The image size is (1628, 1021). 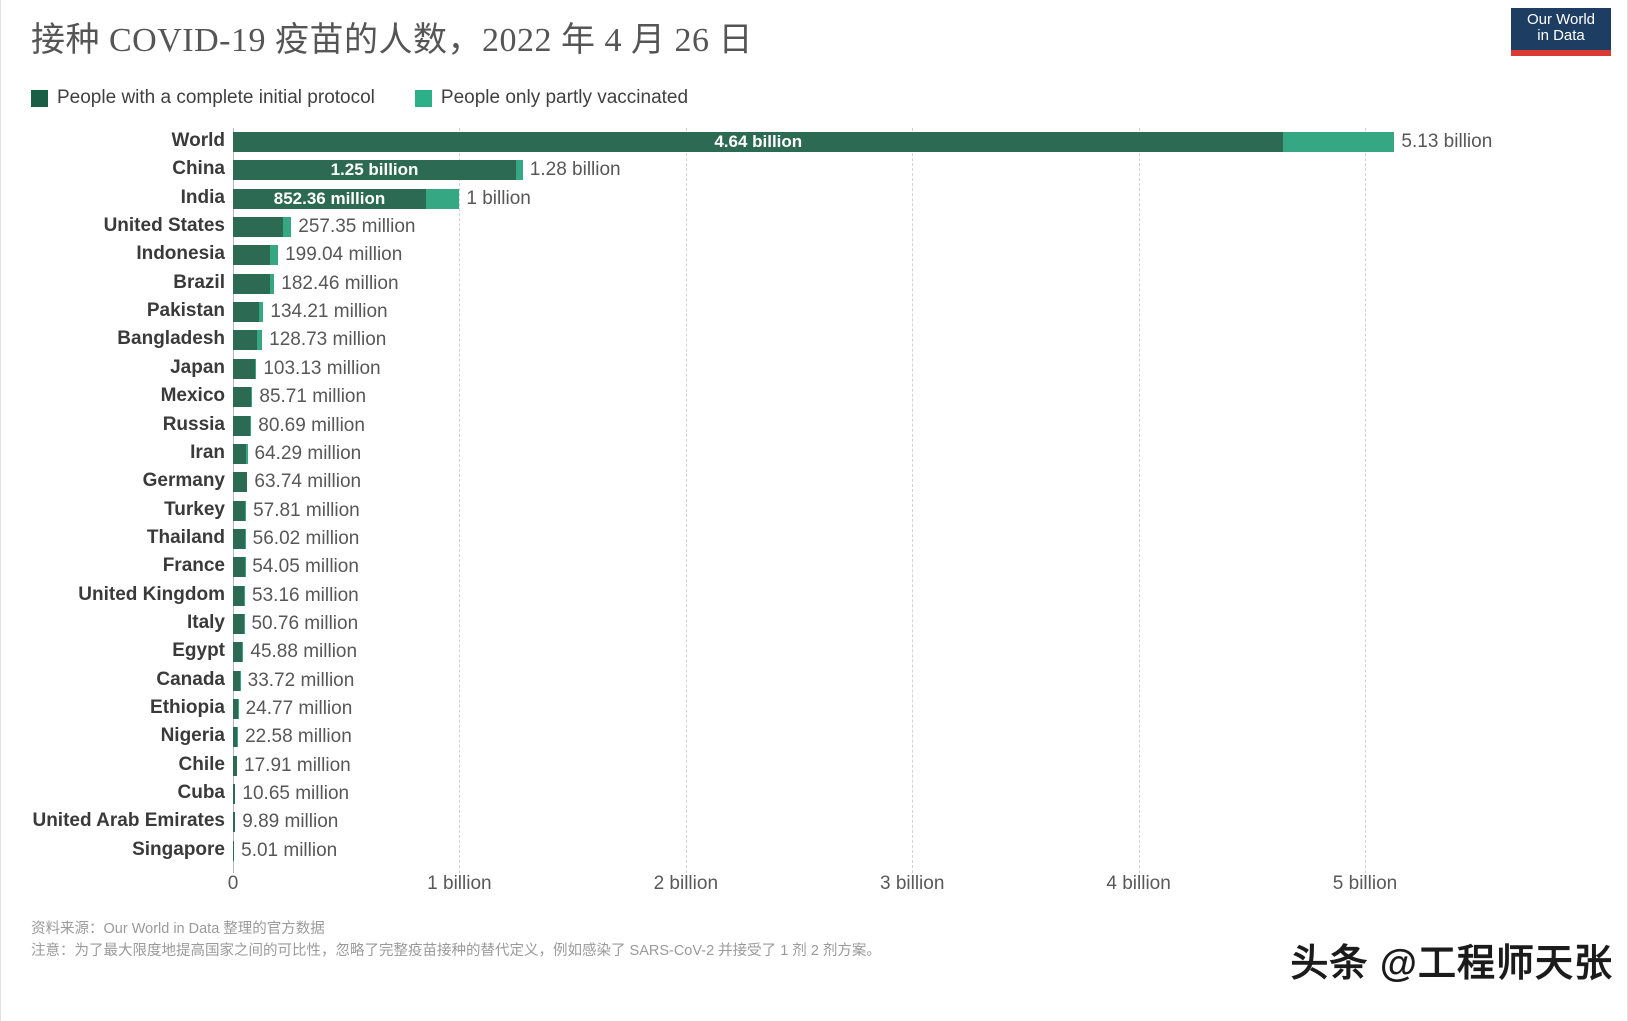 What do you see at coordinates (814, 284) in the screenshot?
I see `bar-row: Brazil 182.46 million` at bounding box center [814, 284].